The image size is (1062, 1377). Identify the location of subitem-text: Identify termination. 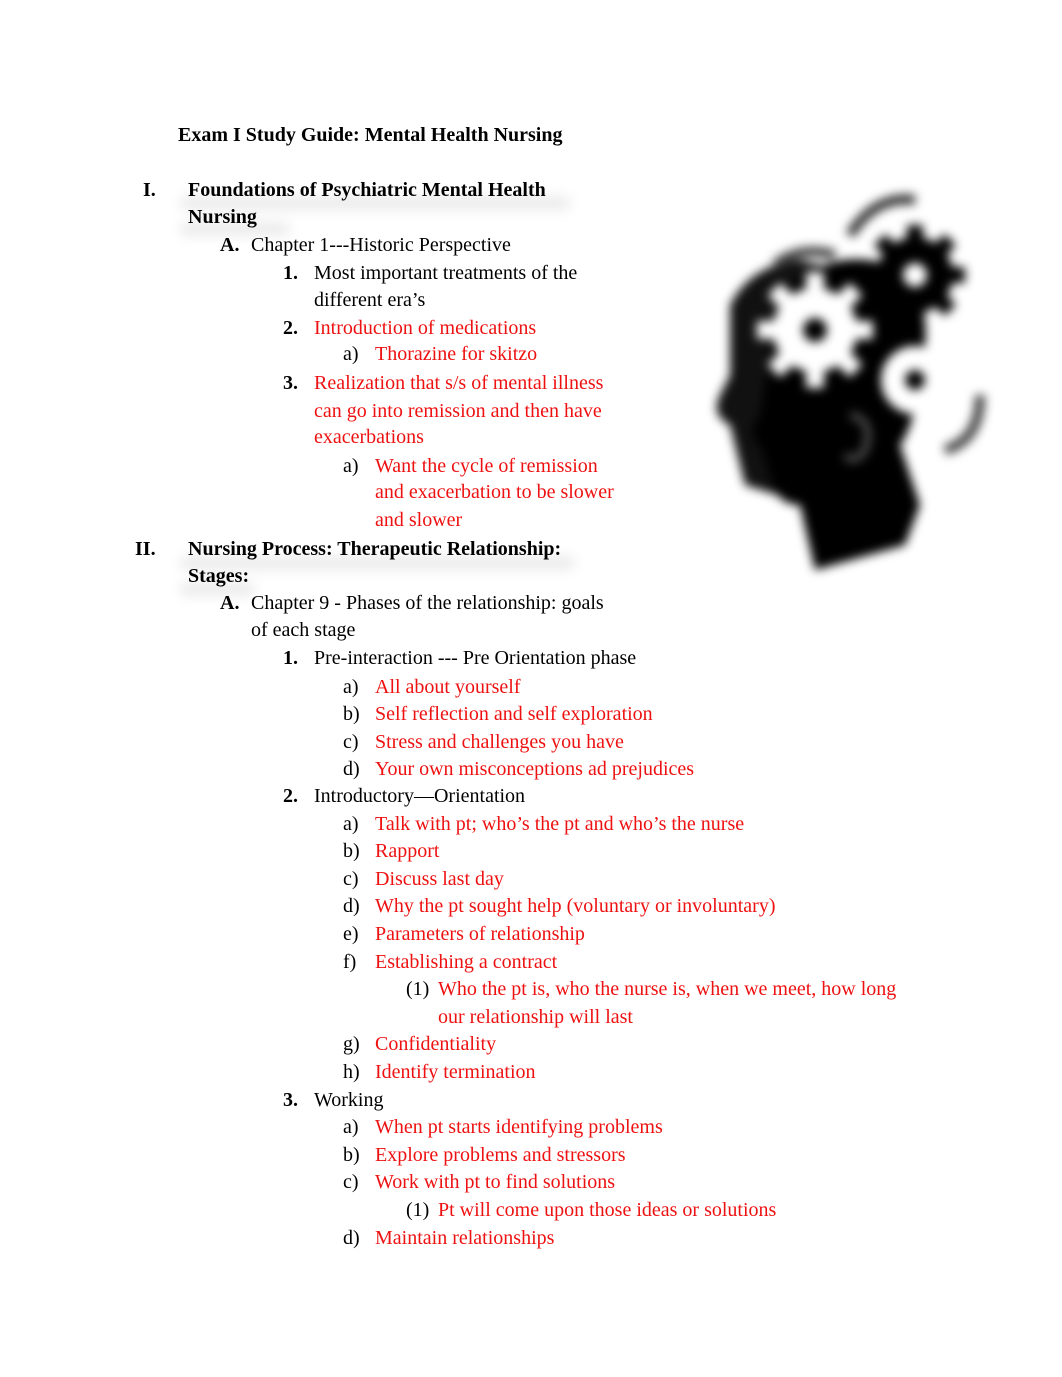
(455, 1072).